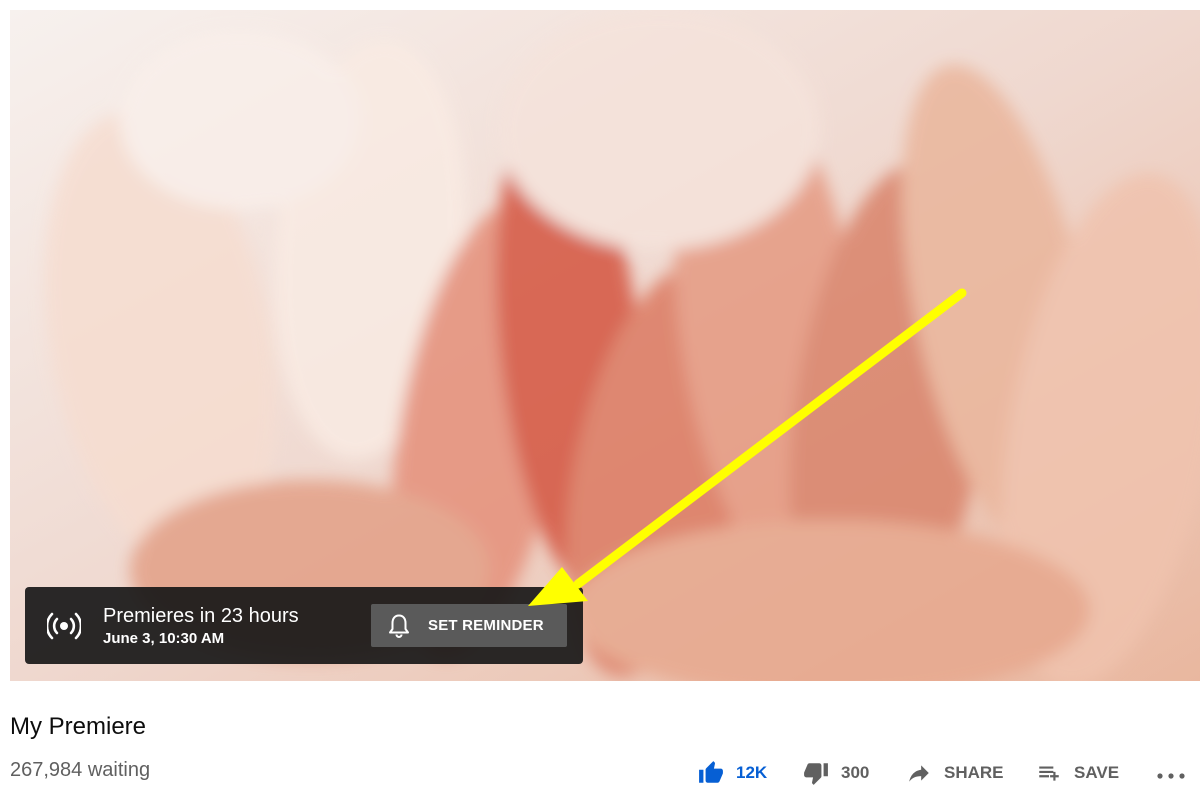 The height and width of the screenshot is (803, 1200). I want to click on video-title: My Premiere, so click(78, 726).